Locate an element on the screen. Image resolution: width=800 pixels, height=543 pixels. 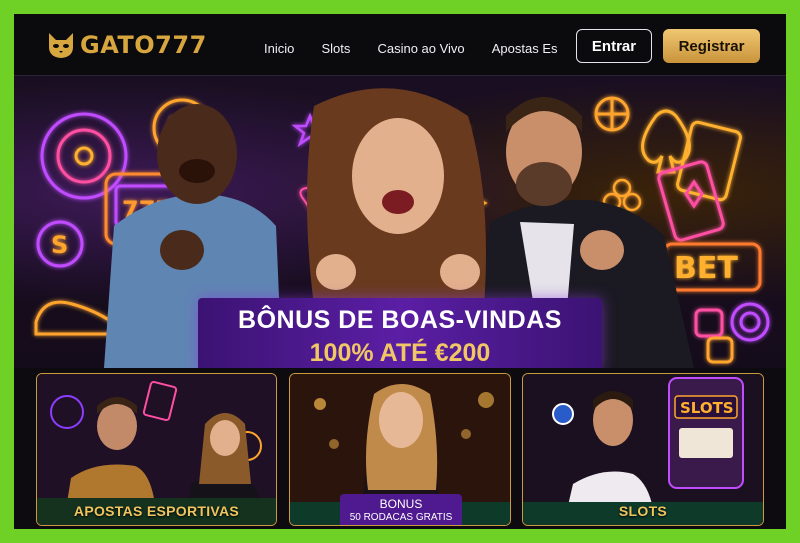
nav-item-apostas: Apostas Es is located at coordinates (525, 48).